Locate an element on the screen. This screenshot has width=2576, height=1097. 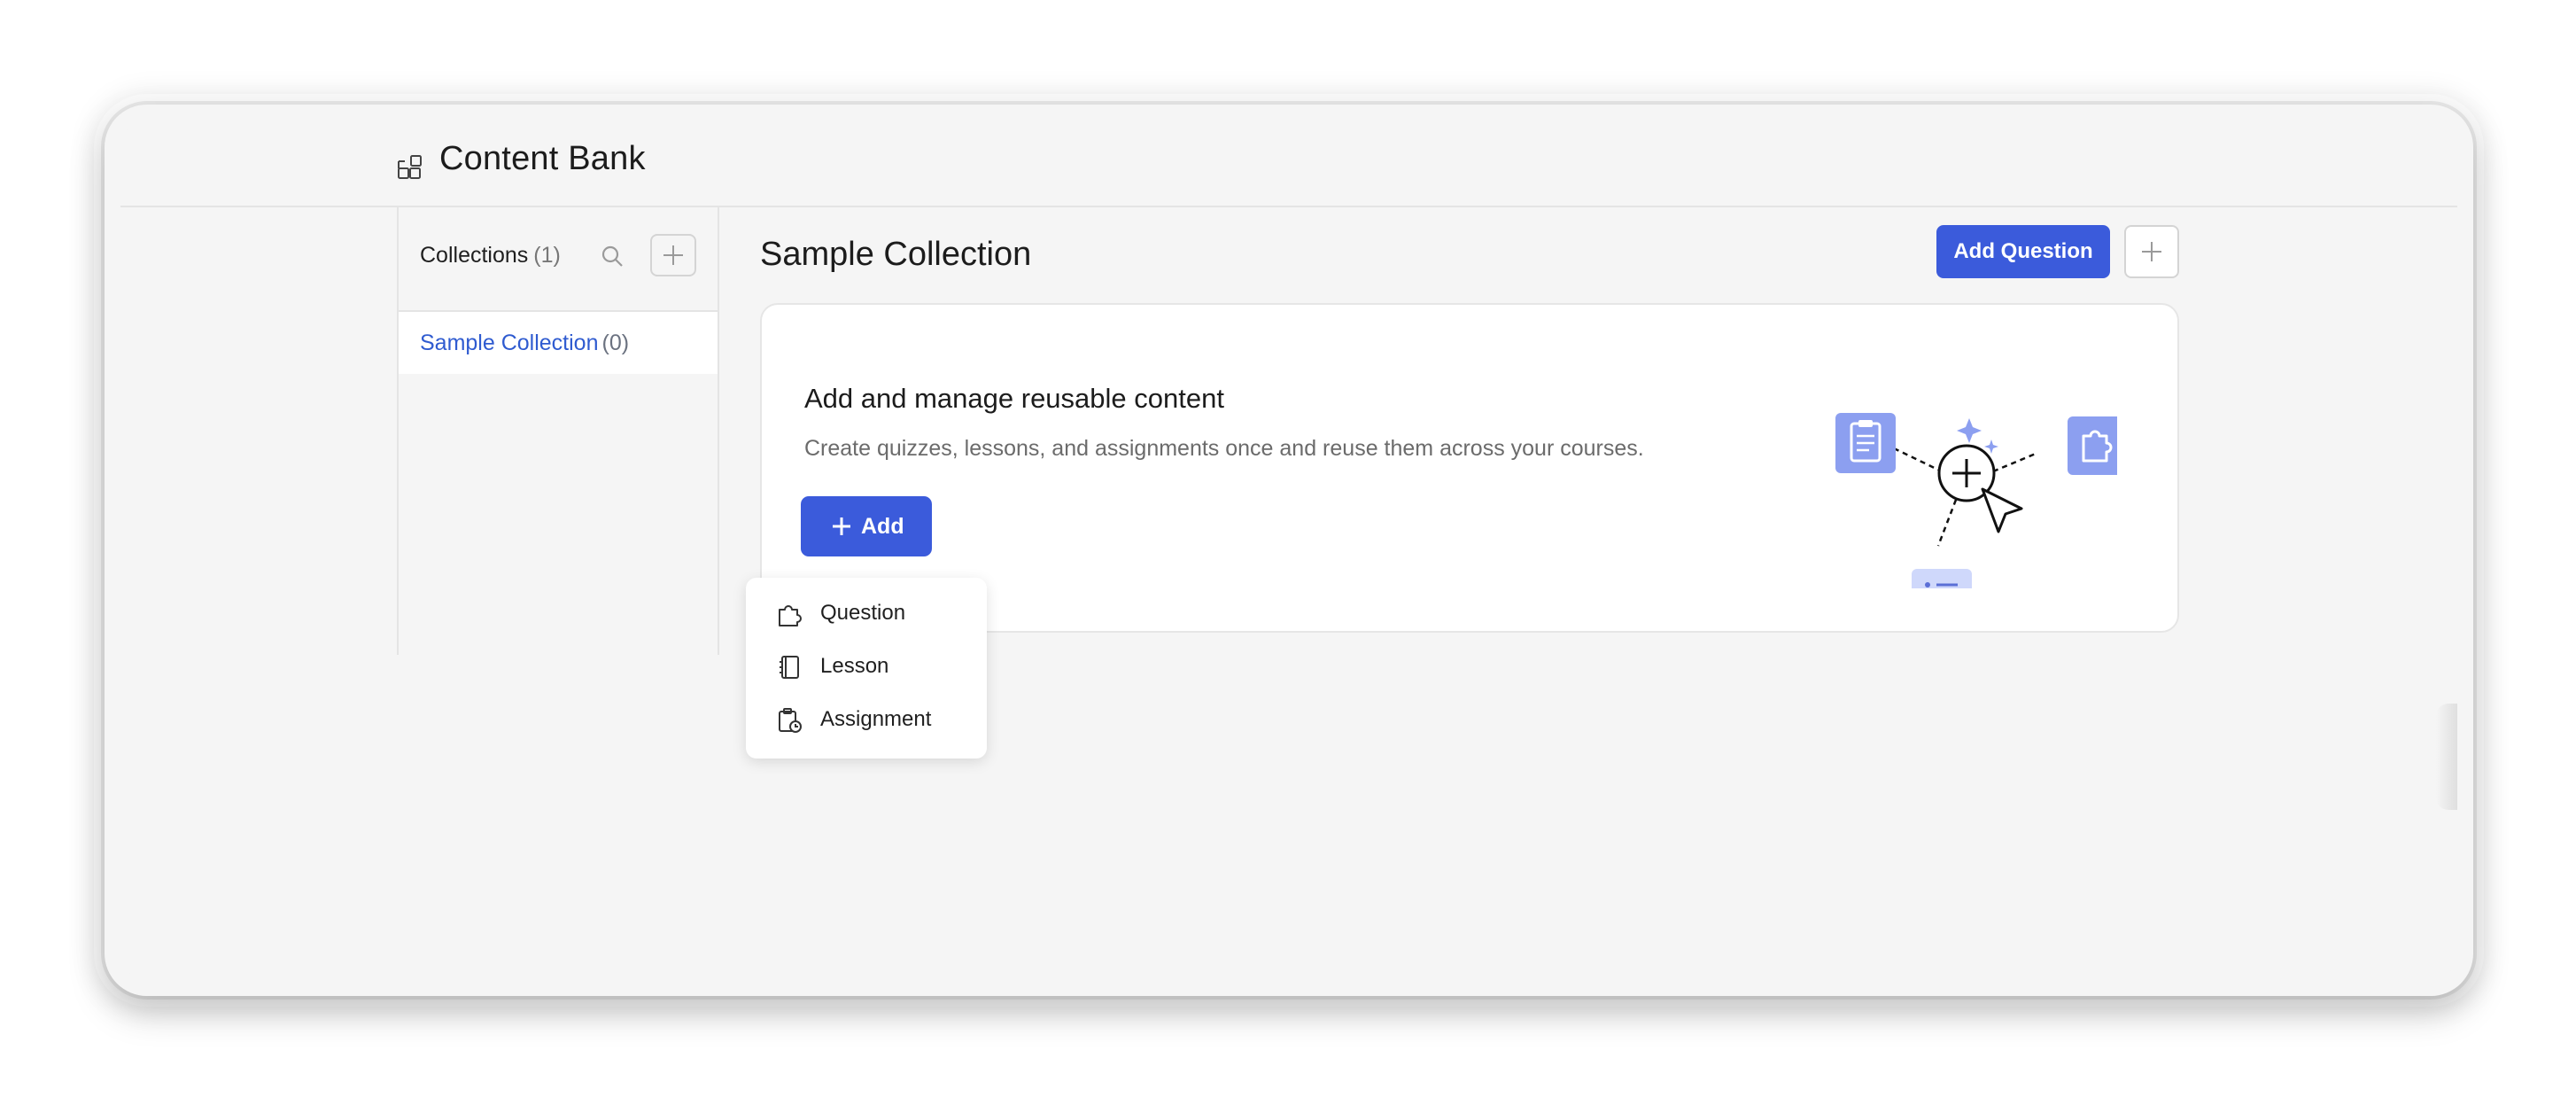
collections-count: (1) is located at coordinates (547, 256).